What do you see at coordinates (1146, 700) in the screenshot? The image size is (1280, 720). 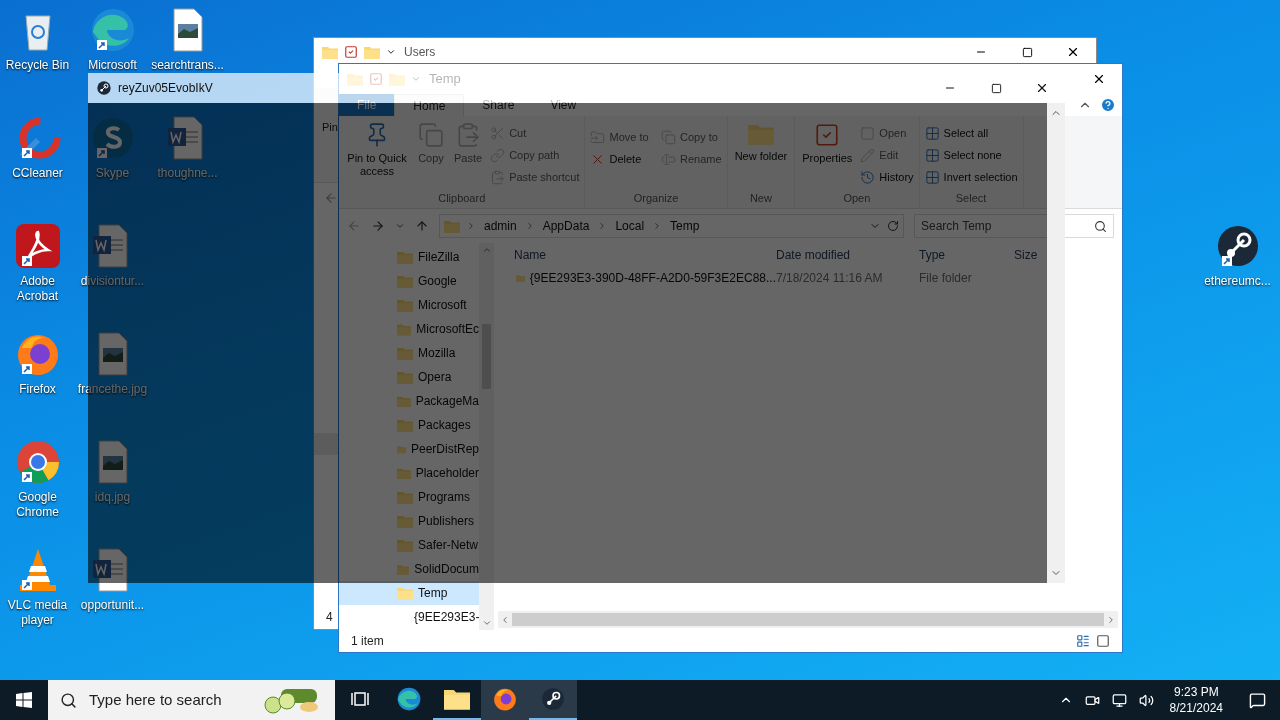 I see `volume-icon` at bounding box center [1146, 700].